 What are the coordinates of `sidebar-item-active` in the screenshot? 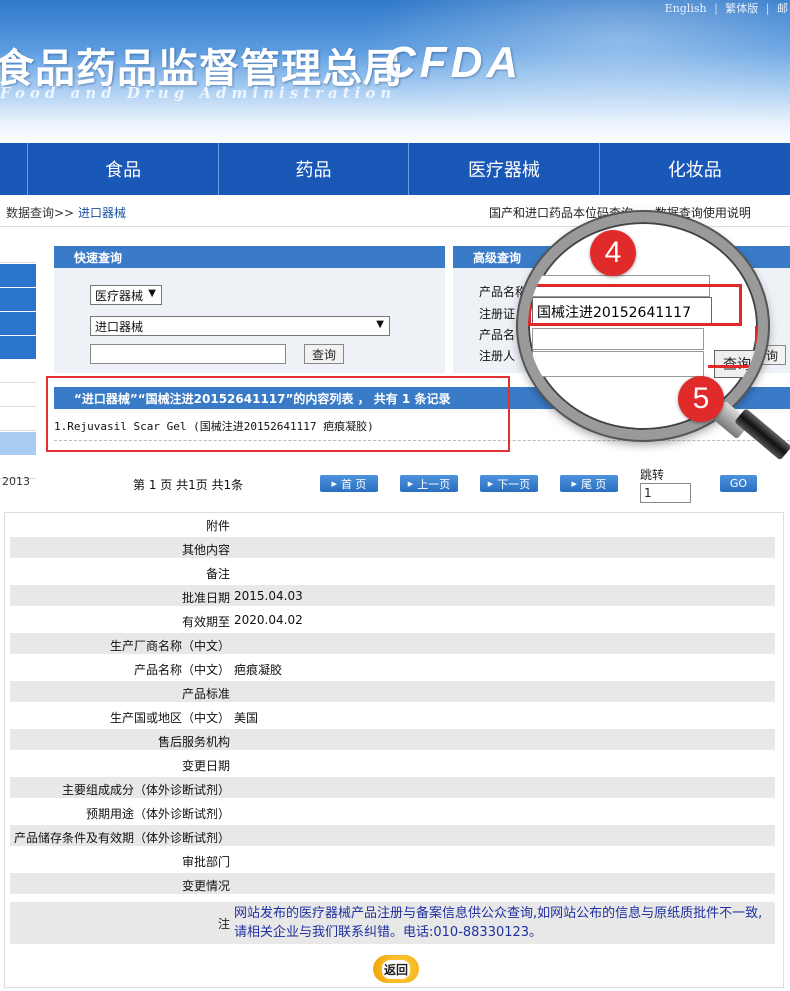 It's located at (18, 443).